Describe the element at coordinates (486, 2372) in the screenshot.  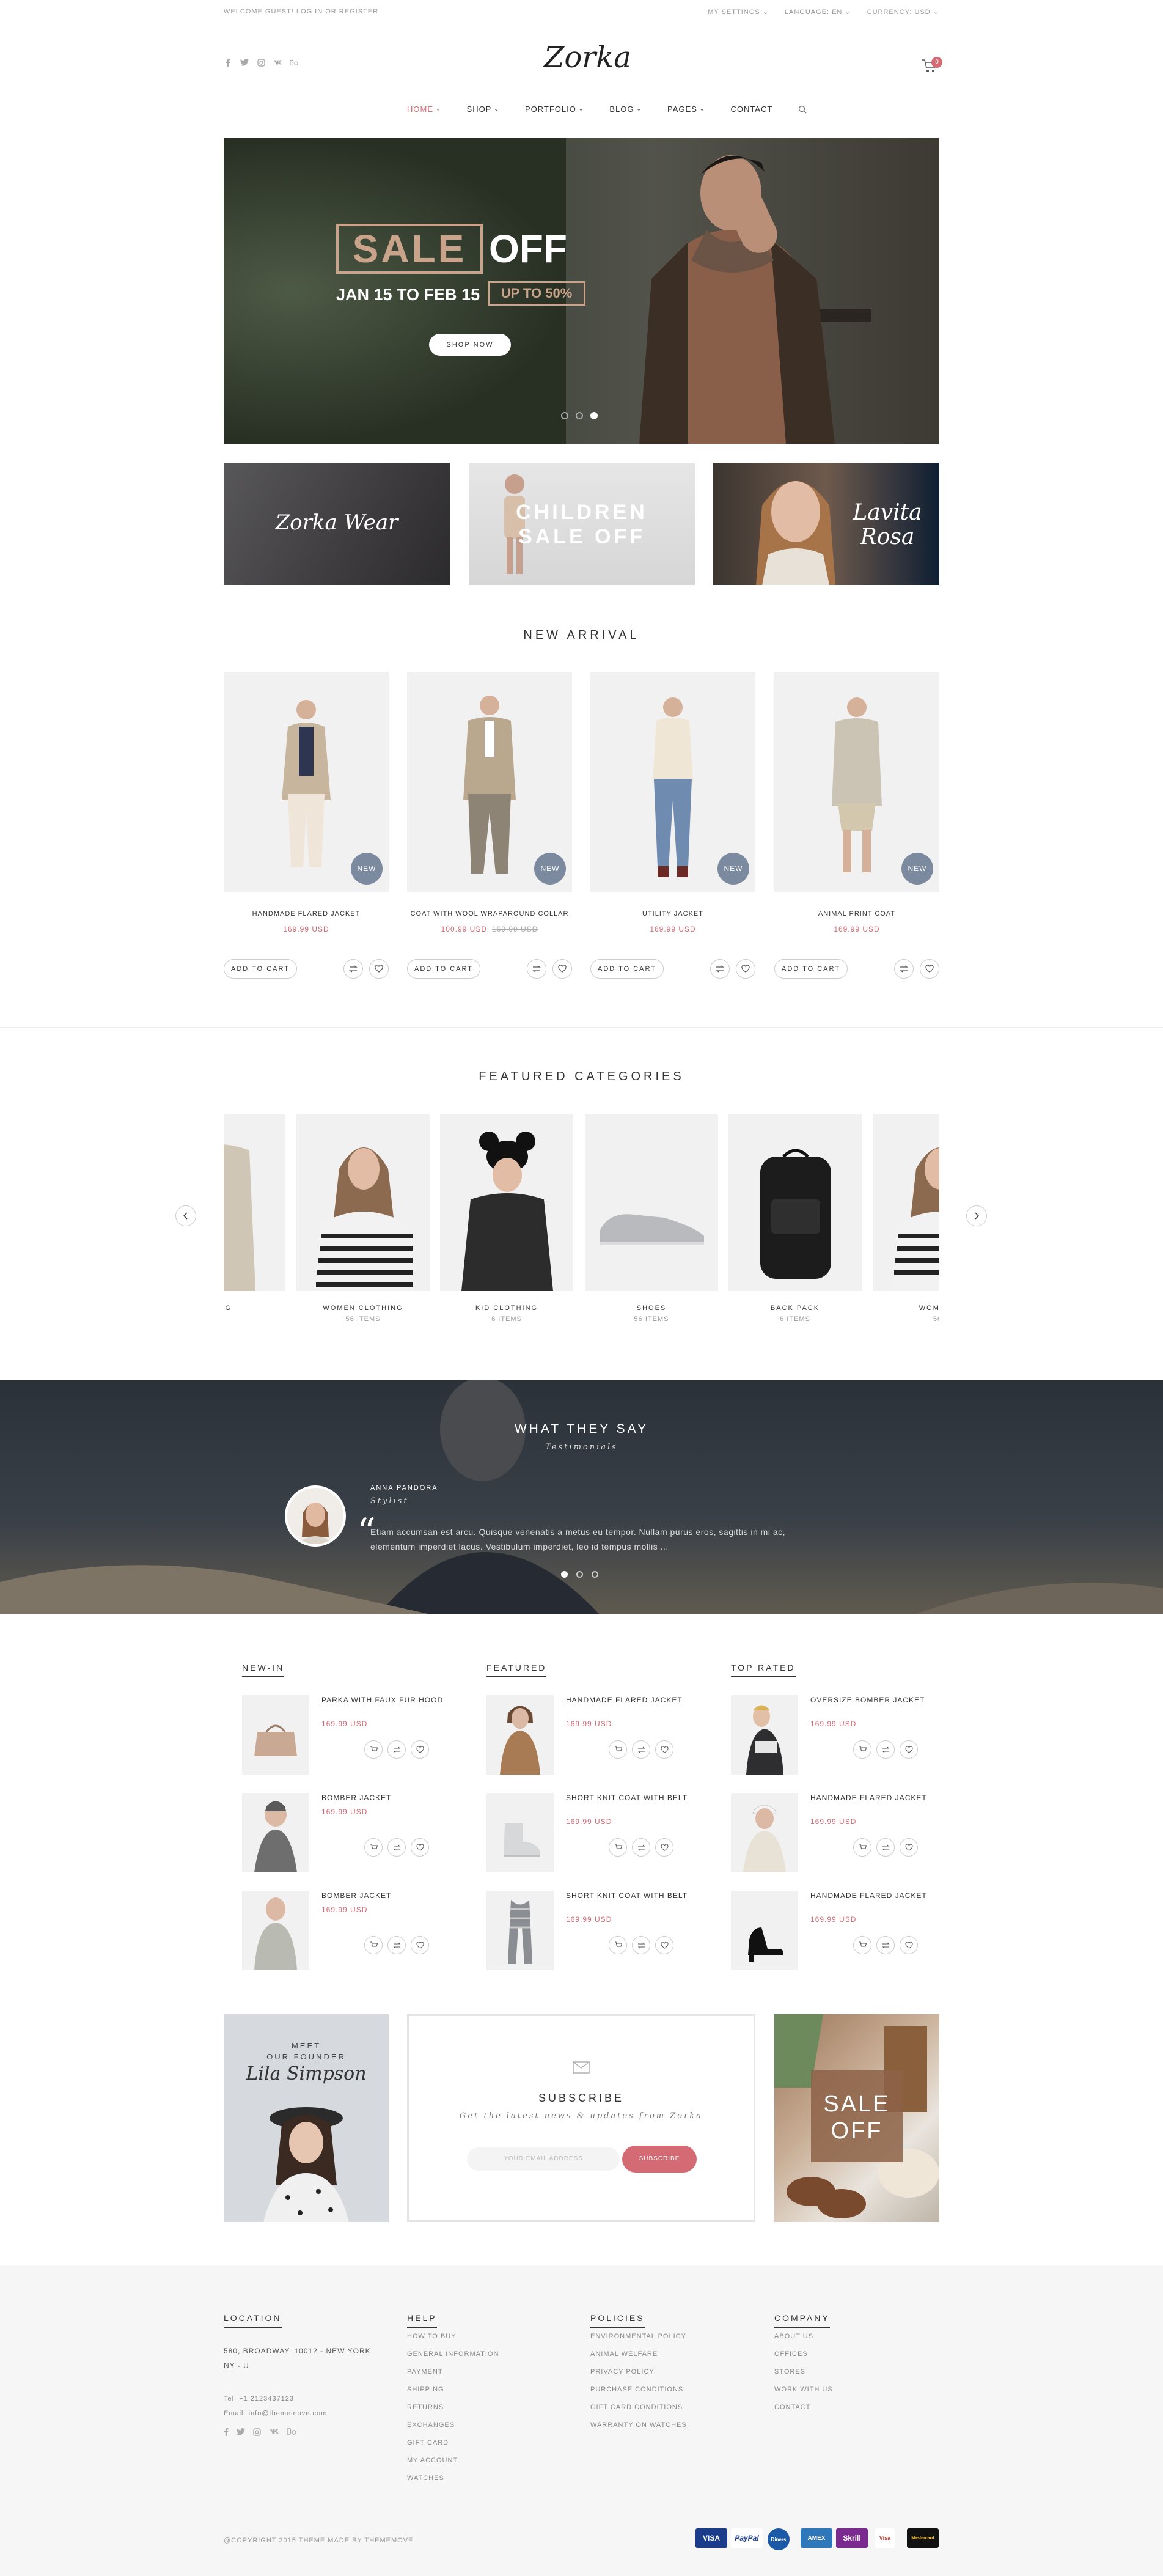
I see `footer-link: PAYMENT` at that location.